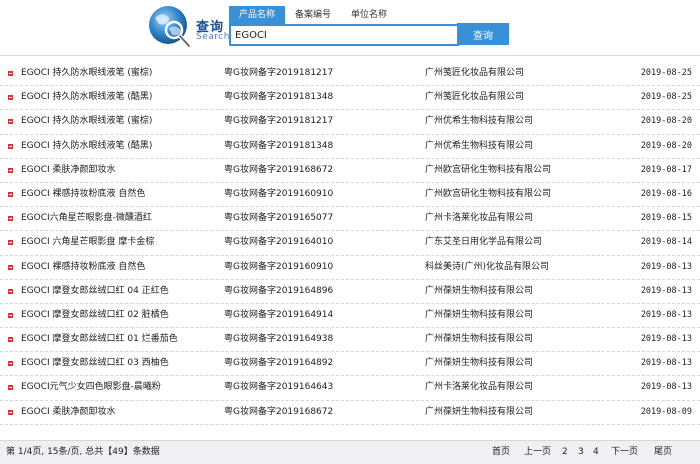 This screenshot has height=464, width=700. Describe the element at coordinates (279, 314) in the screenshot. I see `registration-number: 粤G妆网备字2019164914` at that location.